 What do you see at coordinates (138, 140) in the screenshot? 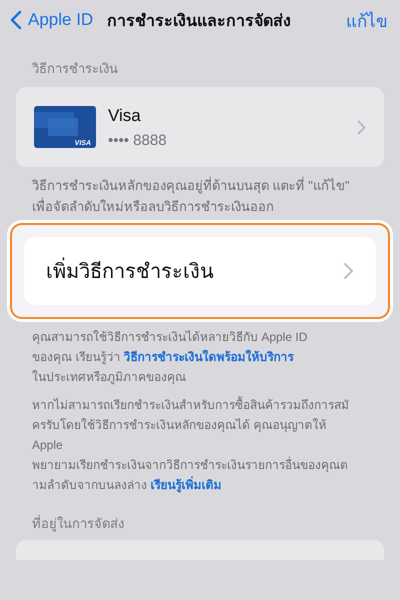
I see `card-number: •••• 8888` at bounding box center [138, 140].